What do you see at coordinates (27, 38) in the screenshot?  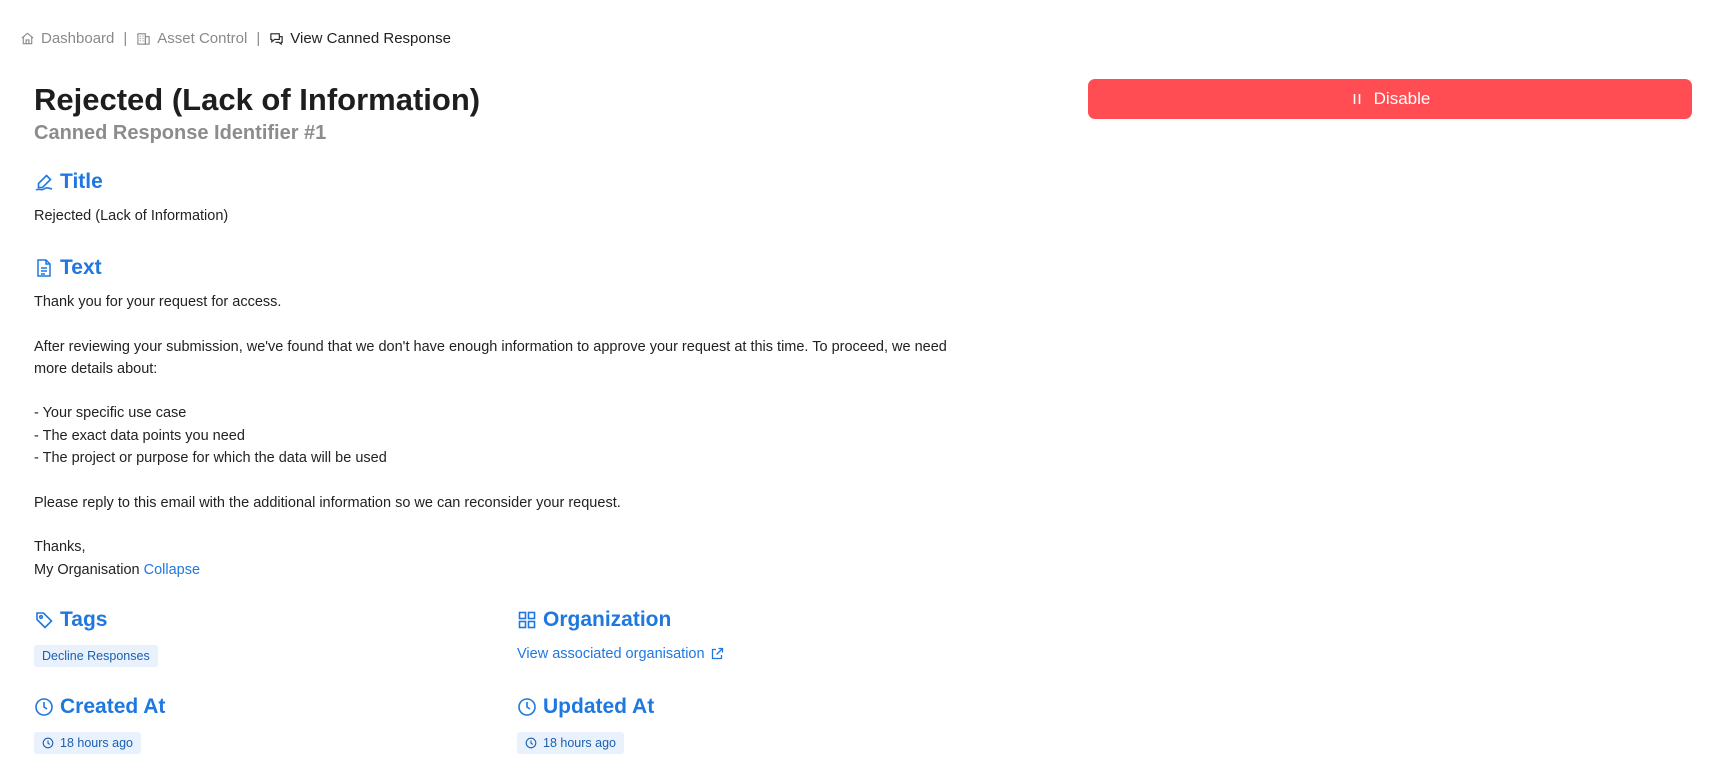 I see `home-icon` at bounding box center [27, 38].